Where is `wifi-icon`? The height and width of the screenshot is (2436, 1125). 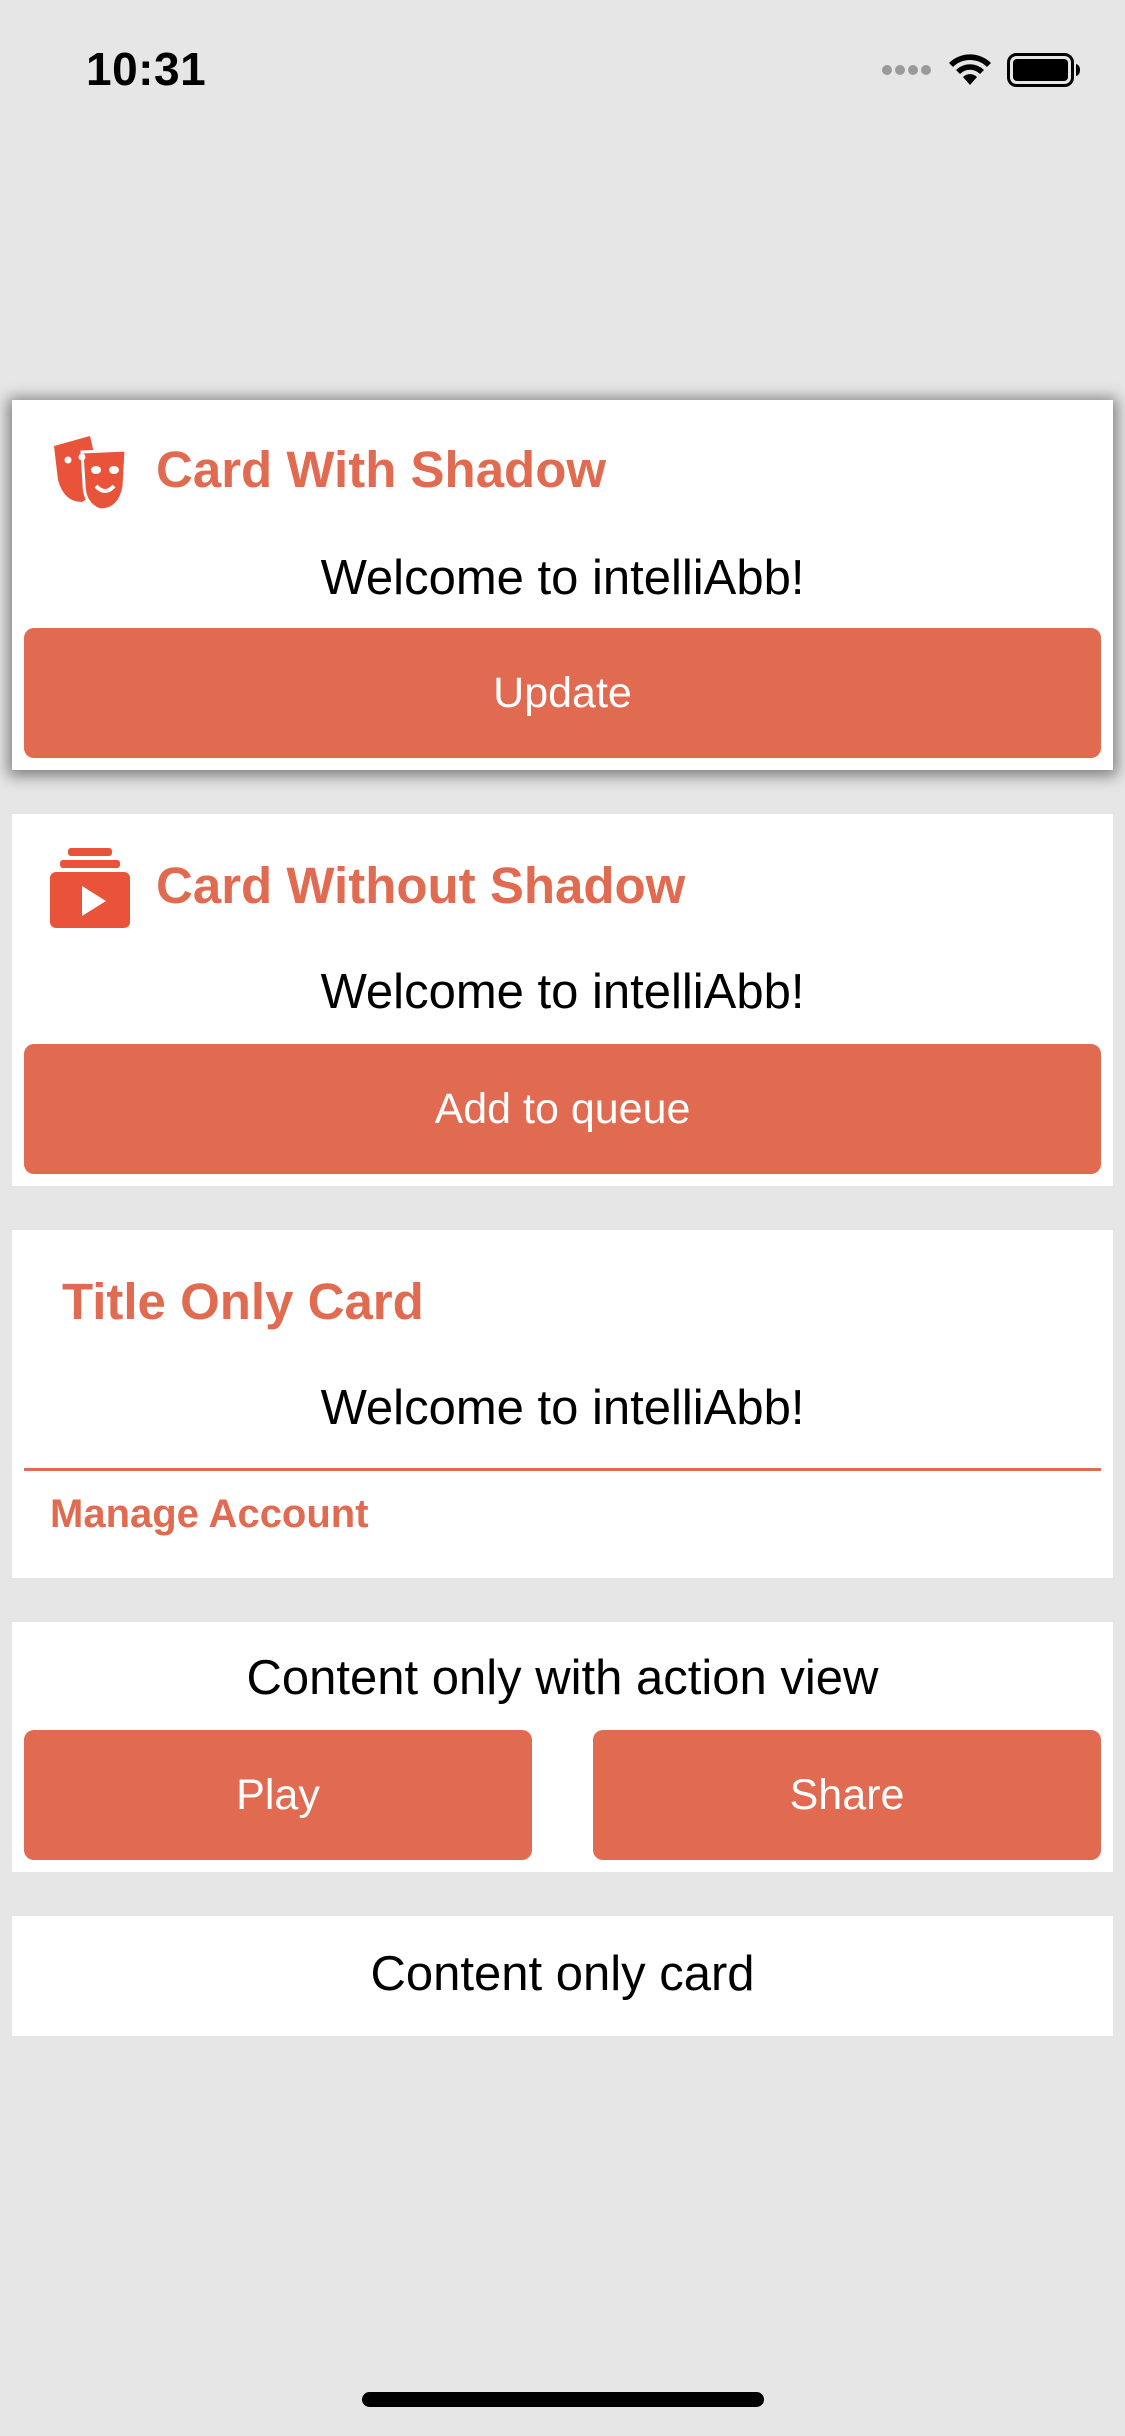 wifi-icon is located at coordinates (970, 69).